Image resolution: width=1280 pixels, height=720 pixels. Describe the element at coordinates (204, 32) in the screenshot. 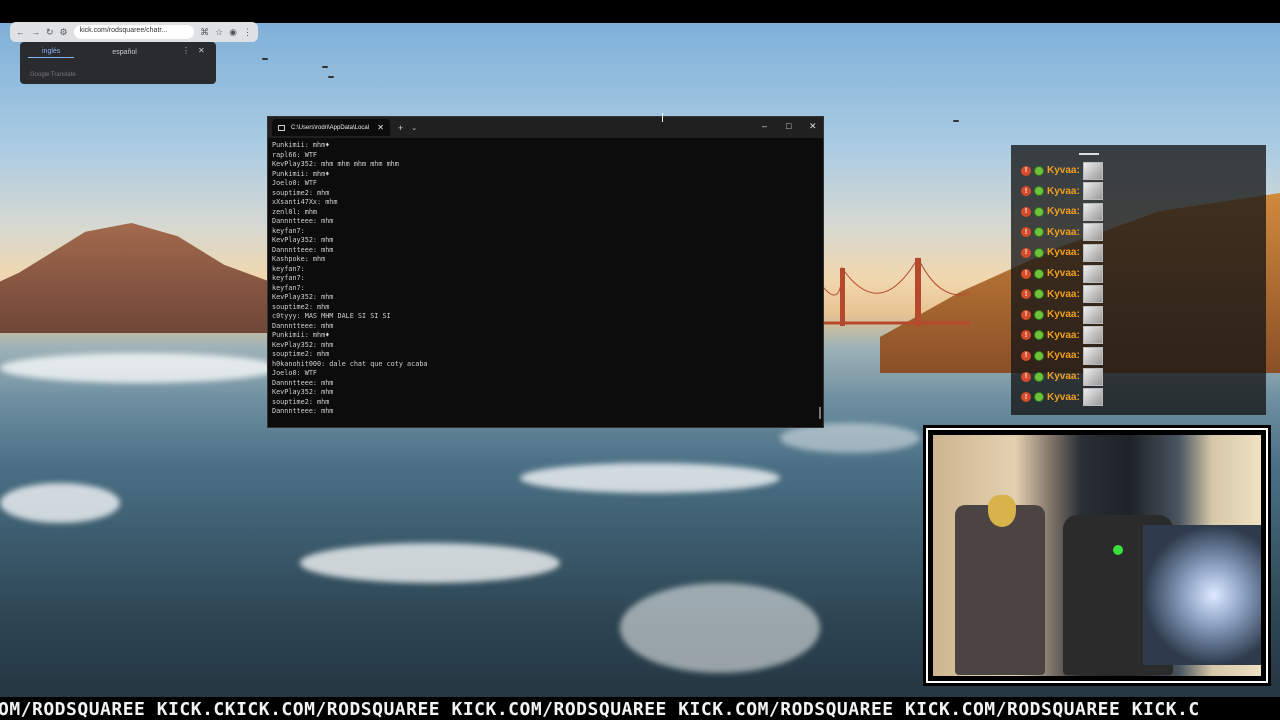

I see `translate-icon: ⌘` at that location.